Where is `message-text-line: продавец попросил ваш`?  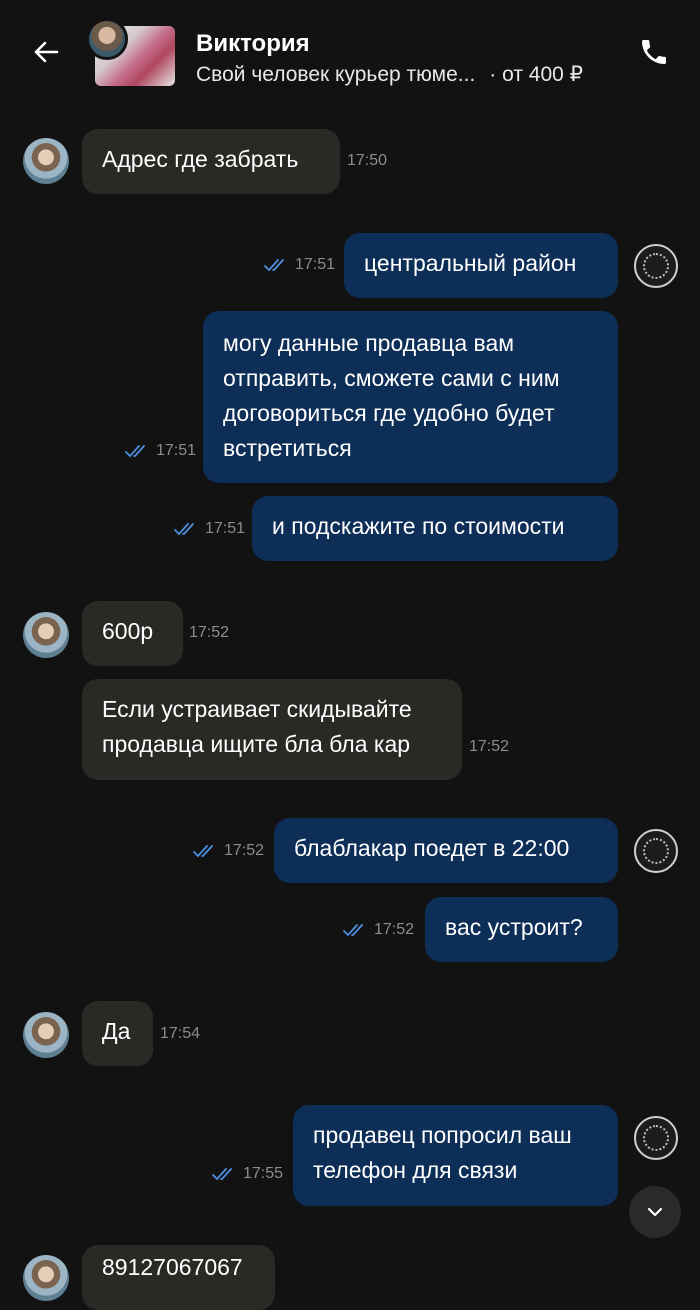 message-text-line: продавец попросил ваш is located at coordinates (442, 1135).